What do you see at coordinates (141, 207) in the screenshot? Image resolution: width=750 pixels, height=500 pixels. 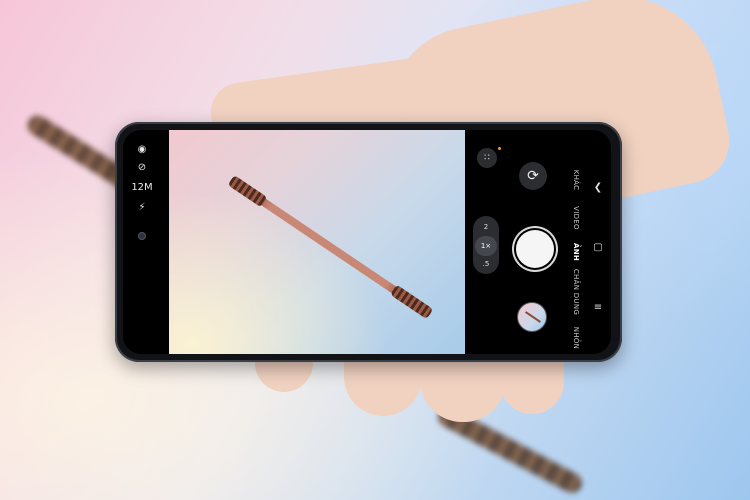 I see `motion-off-icon: ⚡` at bounding box center [141, 207].